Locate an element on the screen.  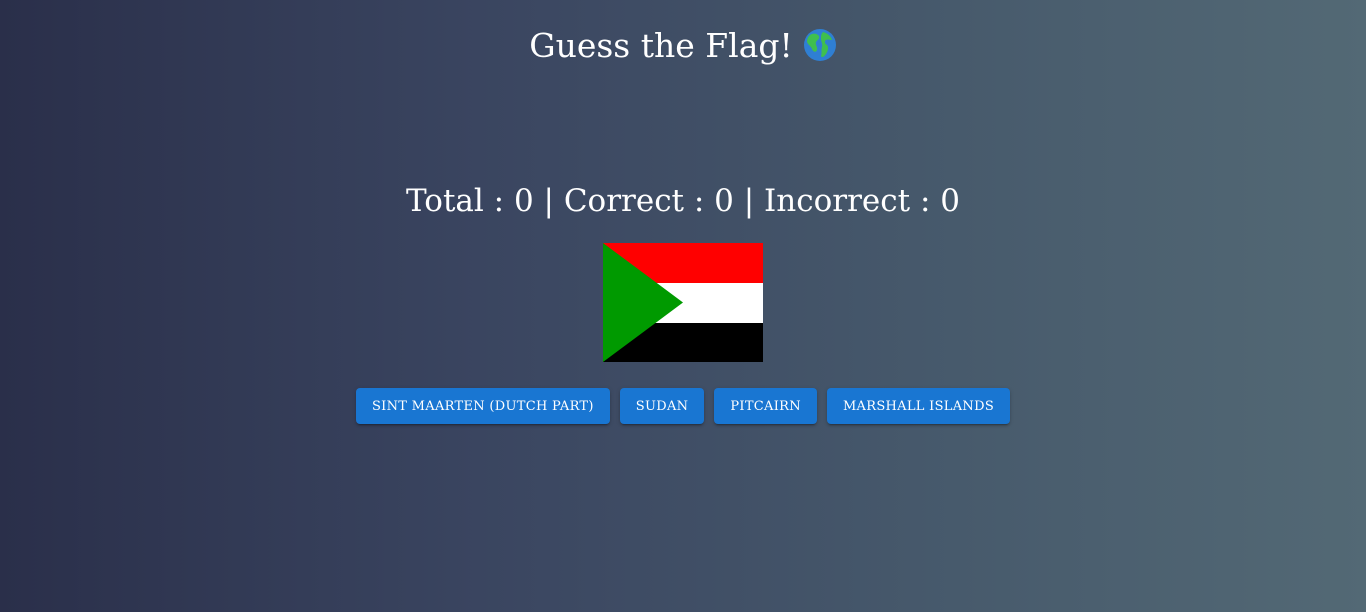
option-button-sint-maarten: Sint Maarten (Dutch part) is located at coordinates (482, 406).